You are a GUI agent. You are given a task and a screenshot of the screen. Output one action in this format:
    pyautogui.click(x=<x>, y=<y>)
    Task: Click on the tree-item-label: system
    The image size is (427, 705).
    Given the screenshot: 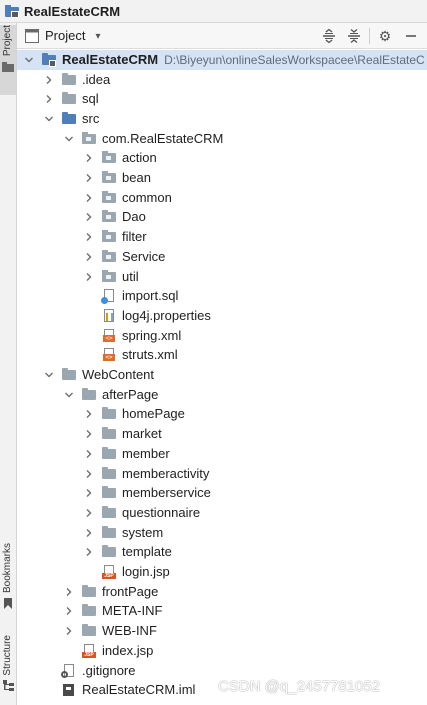 What is the action you would take?
    pyautogui.click(x=143, y=532)
    